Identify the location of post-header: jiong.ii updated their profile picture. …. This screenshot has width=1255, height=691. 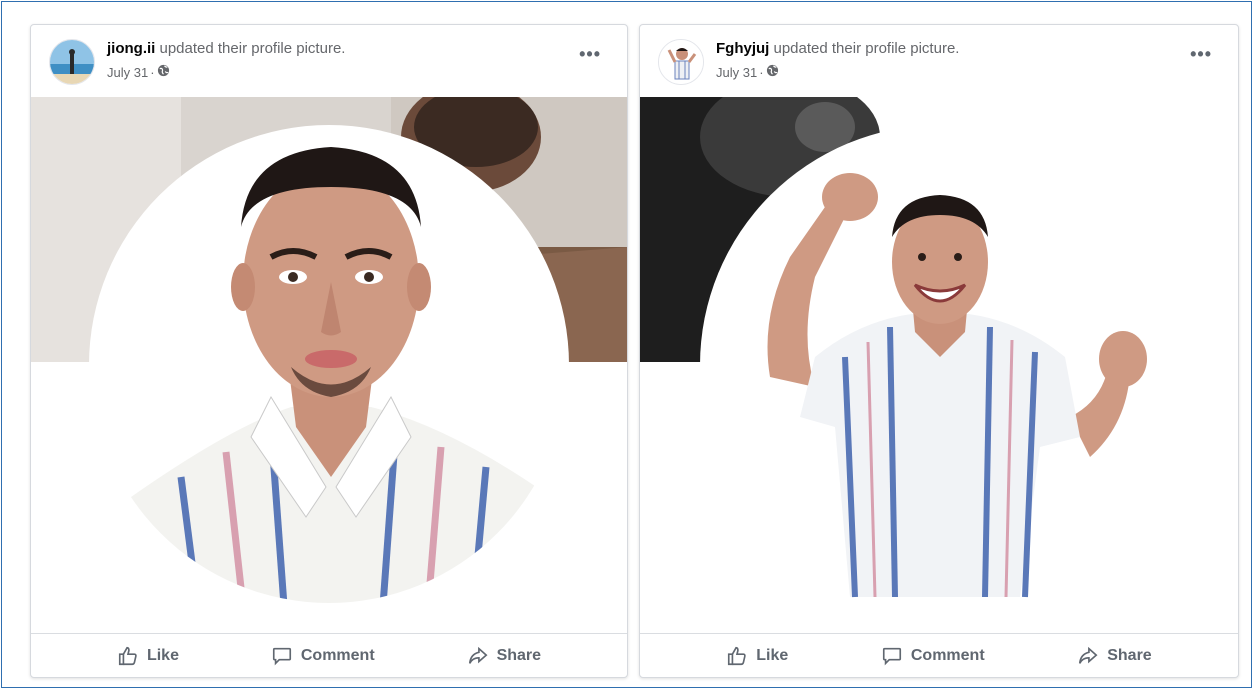
(329, 61).